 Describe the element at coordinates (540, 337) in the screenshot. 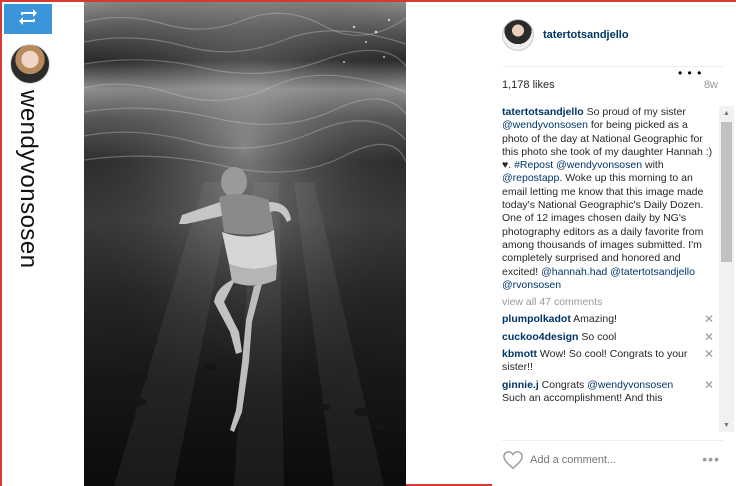

I see `comment-username: cuckoo4design` at that location.